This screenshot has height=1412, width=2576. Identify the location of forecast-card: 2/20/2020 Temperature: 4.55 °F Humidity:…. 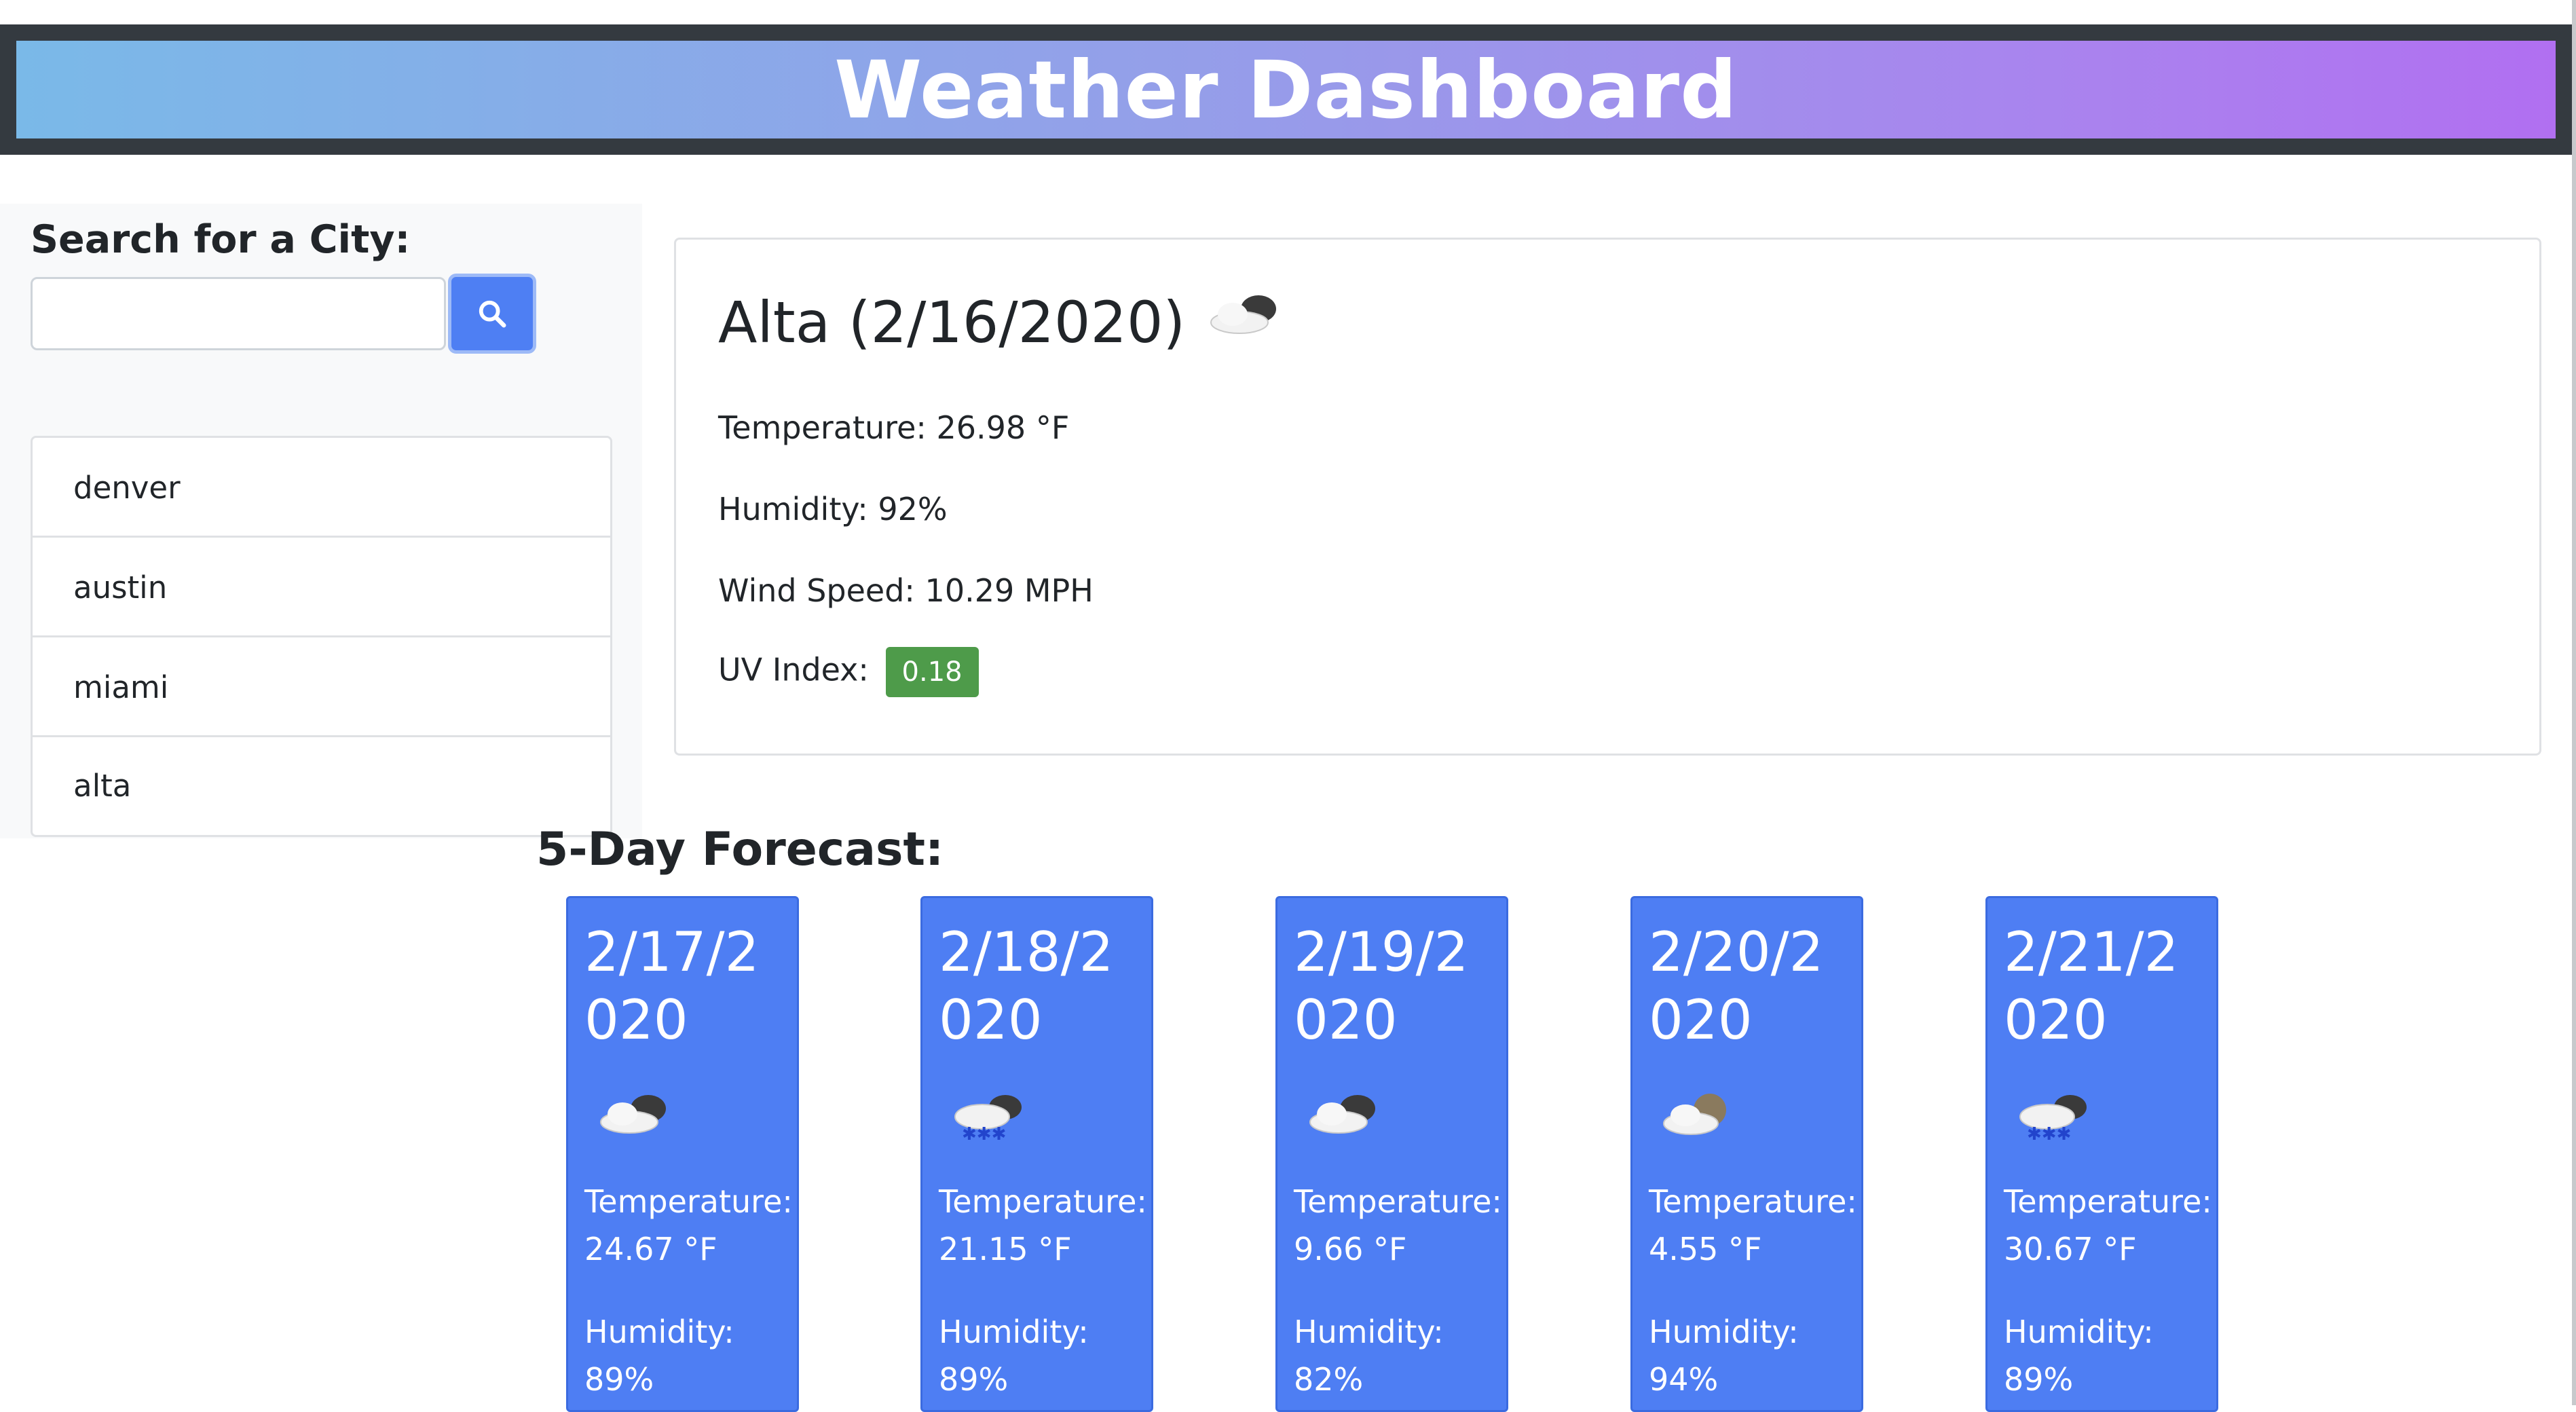
(1746, 1154).